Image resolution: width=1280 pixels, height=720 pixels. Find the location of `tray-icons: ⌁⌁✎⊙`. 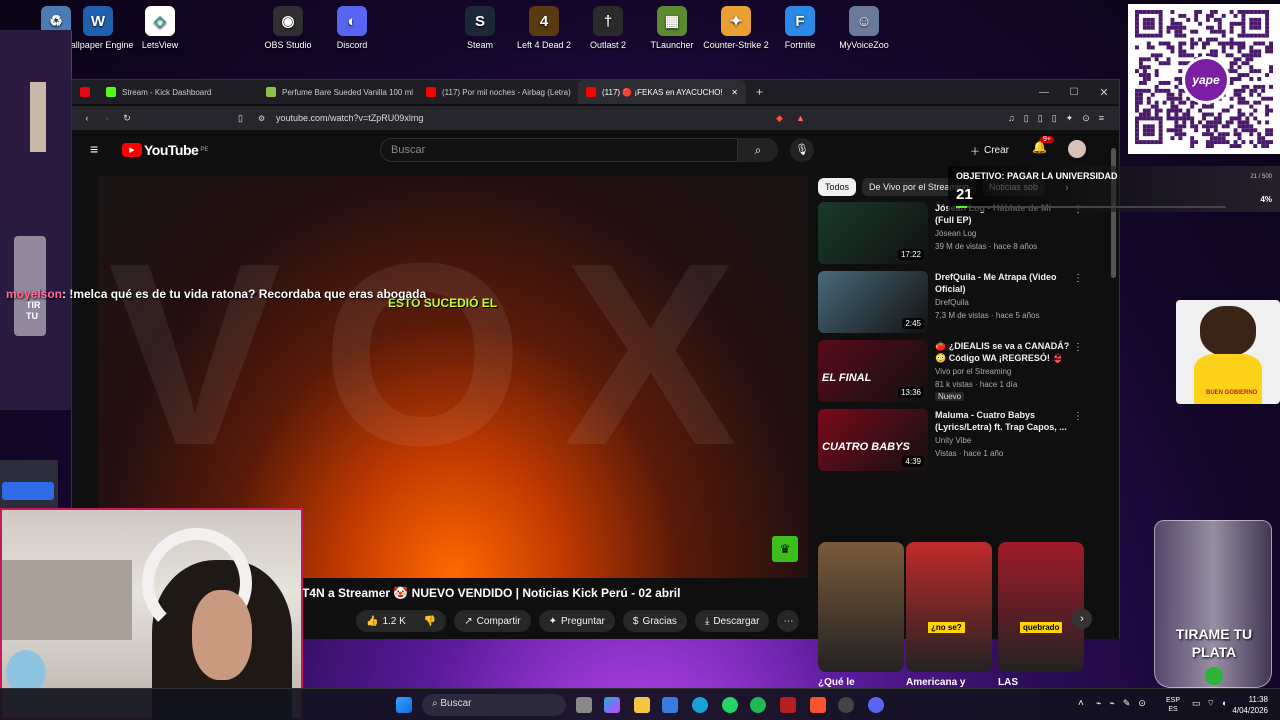

tray-icons: ⌁⌁✎⊙ is located at coordinates (1125, 703).